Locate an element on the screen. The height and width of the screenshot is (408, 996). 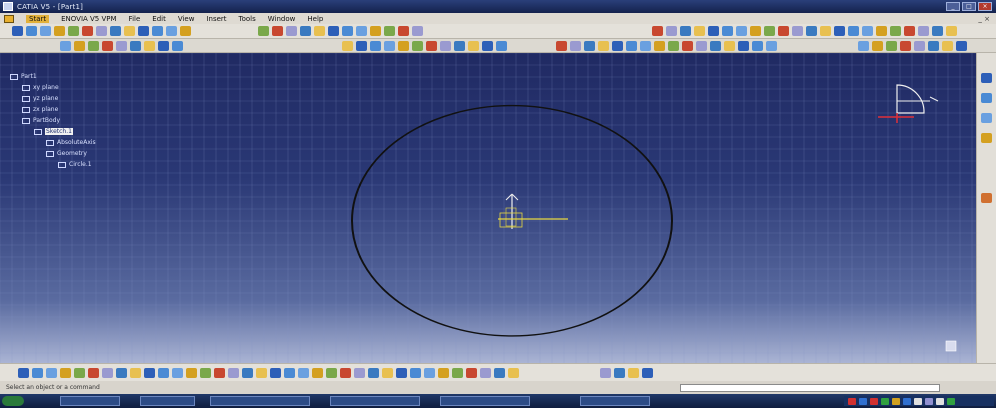
view-cube-icon is located at coordinates (951, 346).